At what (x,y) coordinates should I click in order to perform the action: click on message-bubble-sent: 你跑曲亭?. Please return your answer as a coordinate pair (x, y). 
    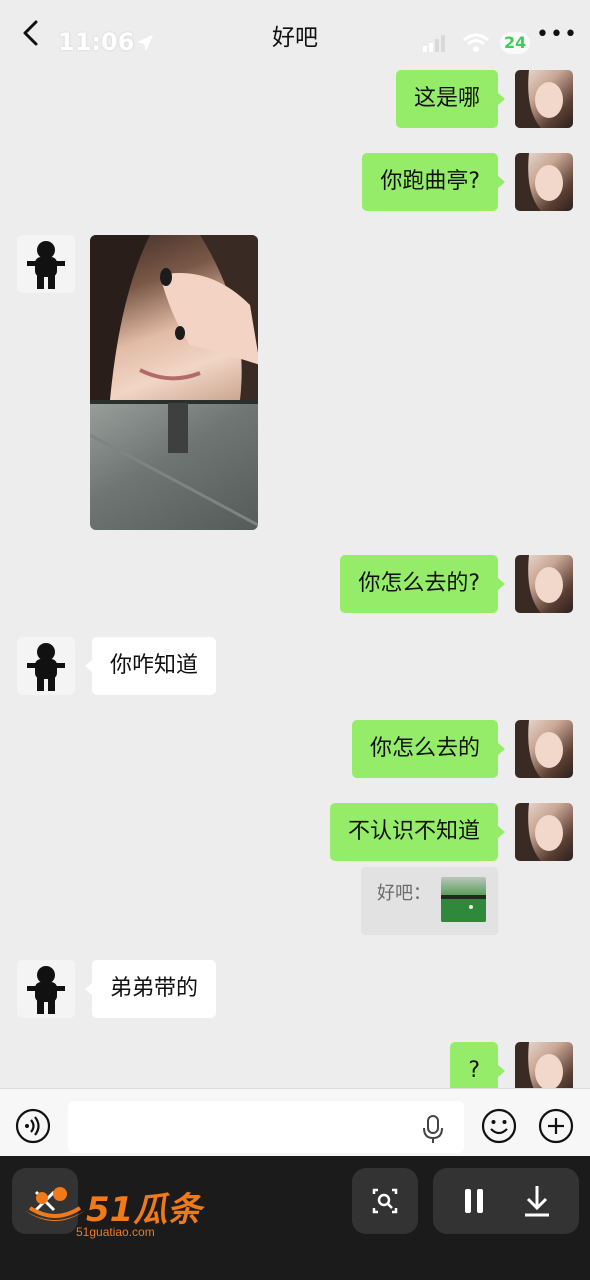
    Looking at the image, I should click on (433, 182).